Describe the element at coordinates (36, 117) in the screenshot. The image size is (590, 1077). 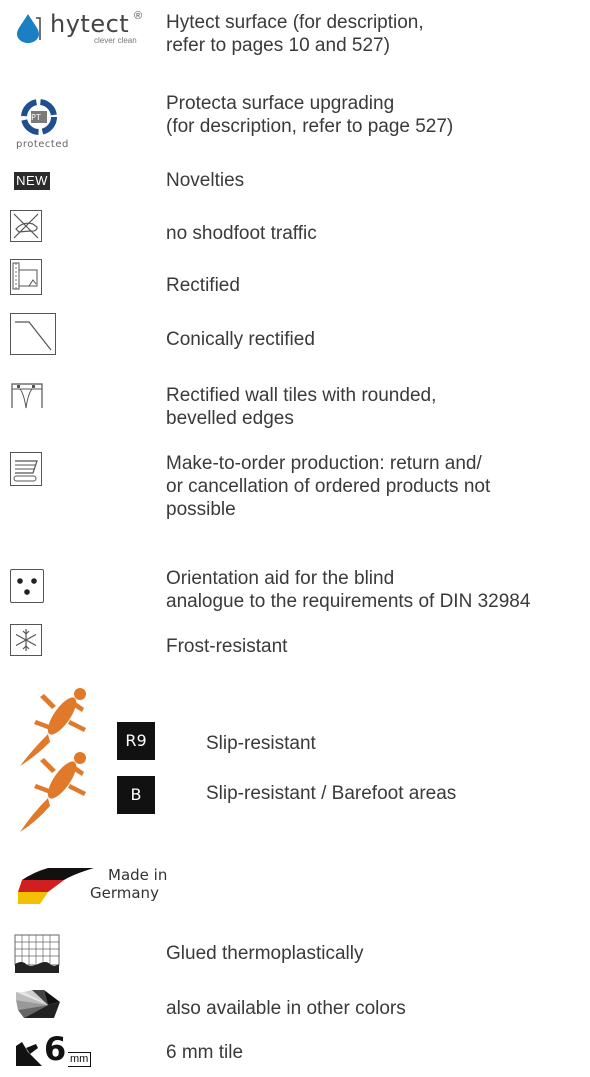
I see `protected-badge-text: PT` at that location.